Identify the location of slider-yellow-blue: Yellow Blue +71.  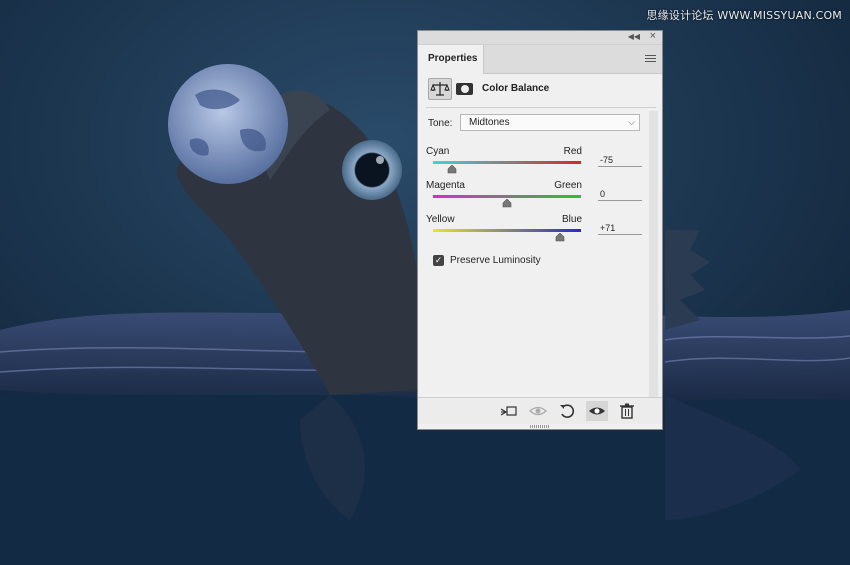
(541, 232).